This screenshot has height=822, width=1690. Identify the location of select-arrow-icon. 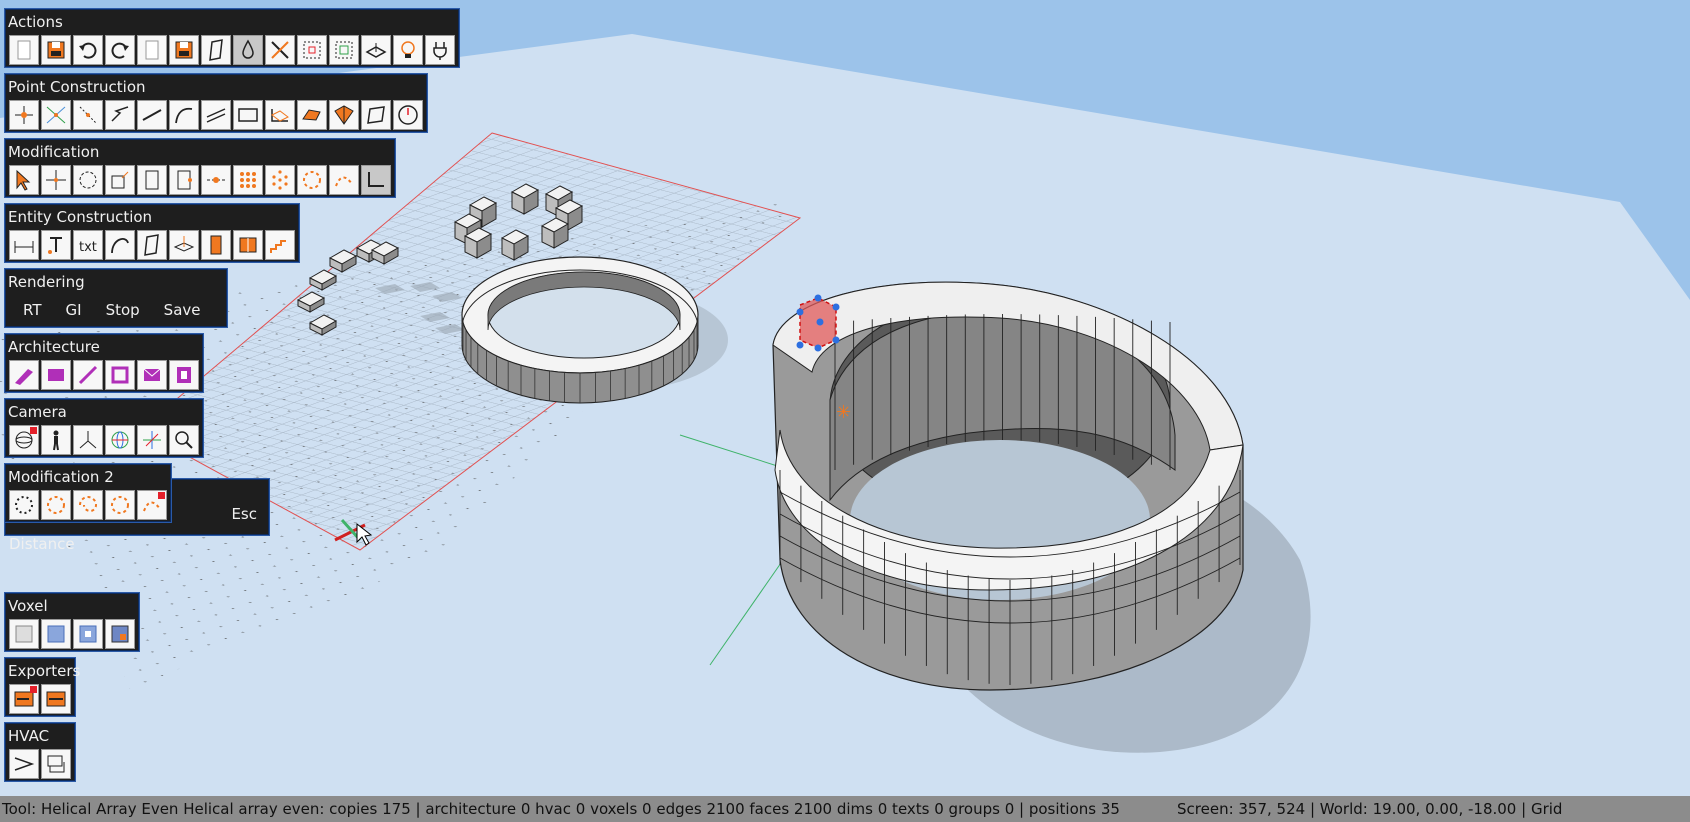
(23, 180).